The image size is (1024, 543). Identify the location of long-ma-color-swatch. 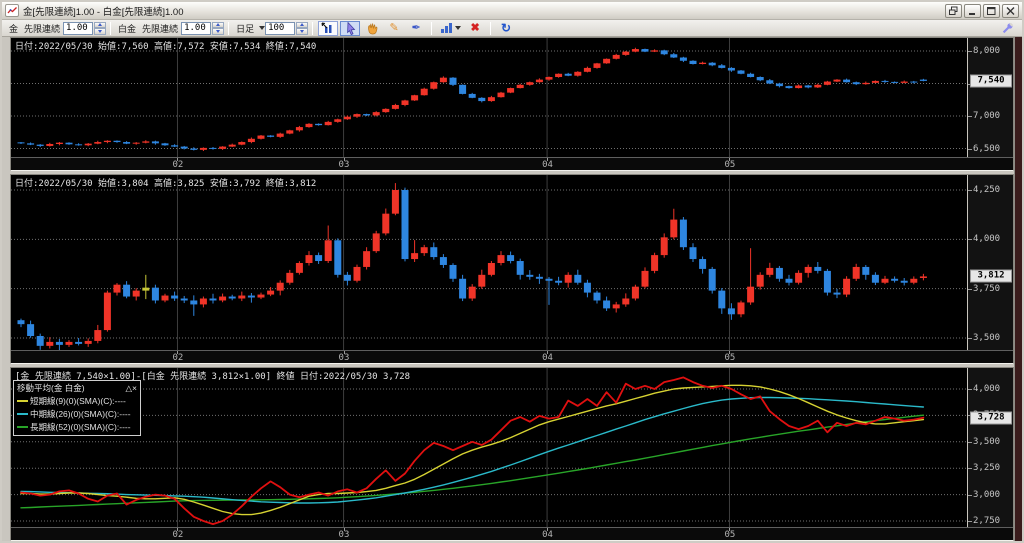
(22, 427).